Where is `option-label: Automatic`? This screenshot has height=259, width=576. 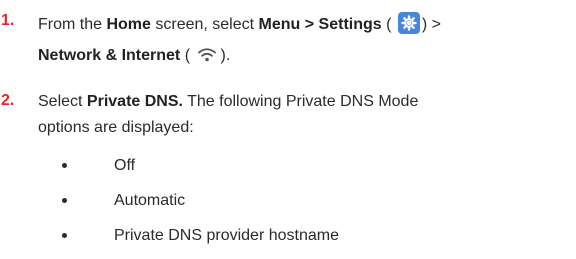 option-label: Automatic is located at coordinates (150, 200).